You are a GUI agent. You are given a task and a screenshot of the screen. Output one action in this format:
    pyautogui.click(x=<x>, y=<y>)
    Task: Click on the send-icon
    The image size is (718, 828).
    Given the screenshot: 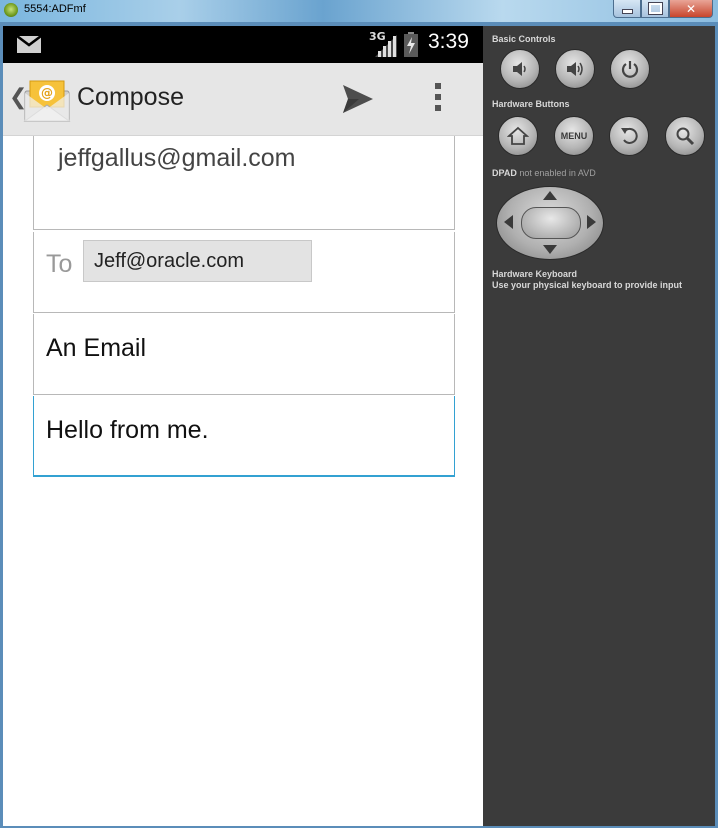 What is the action you would take?
    pyautogui.click(x=358, y=99)
    